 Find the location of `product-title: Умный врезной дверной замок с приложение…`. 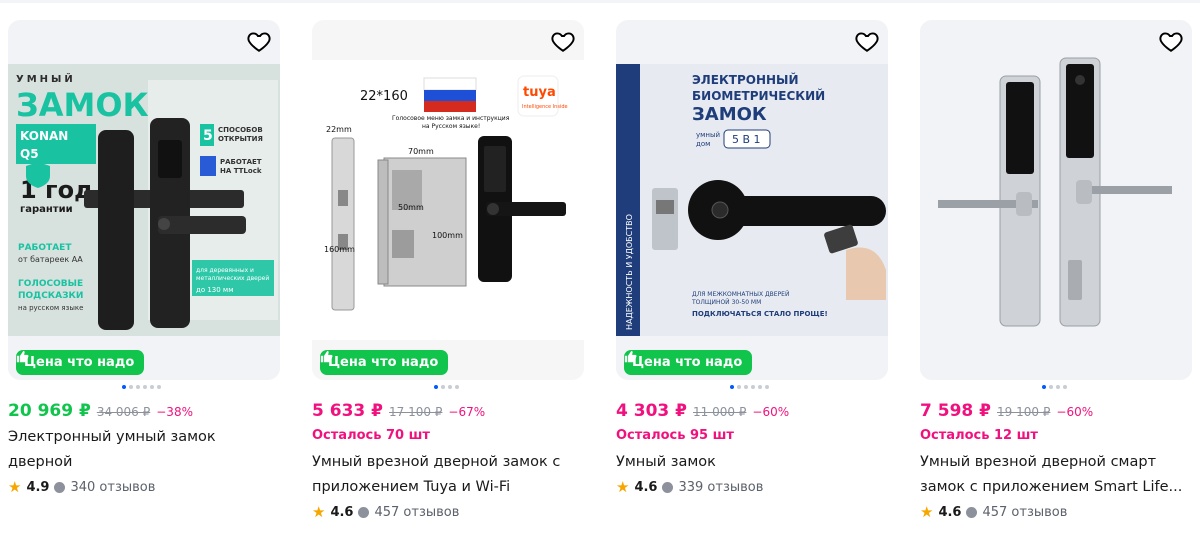

product-title: Умный врезной дверной замок с приложение… is located at coordinates (447, 475).